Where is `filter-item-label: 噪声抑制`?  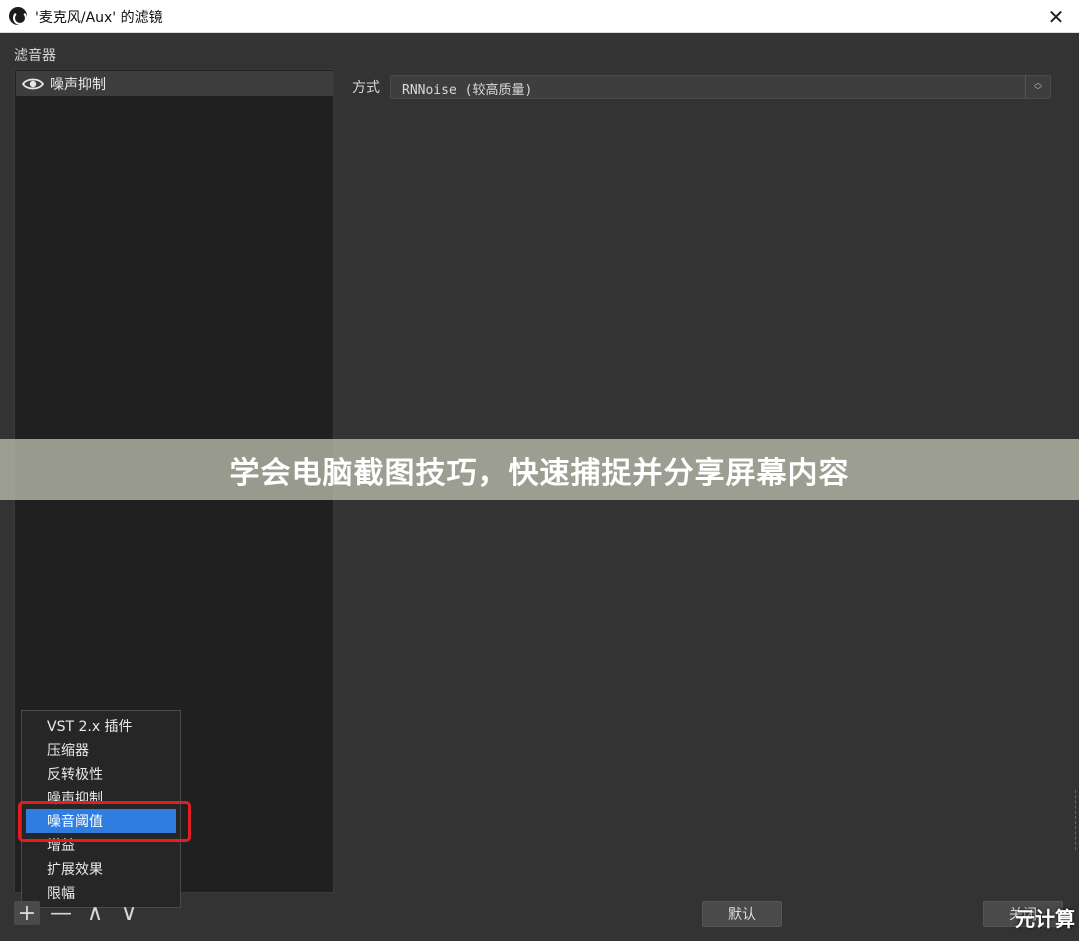 filter-item-label: 噪声抑制 is located at coordinates (78, 84).